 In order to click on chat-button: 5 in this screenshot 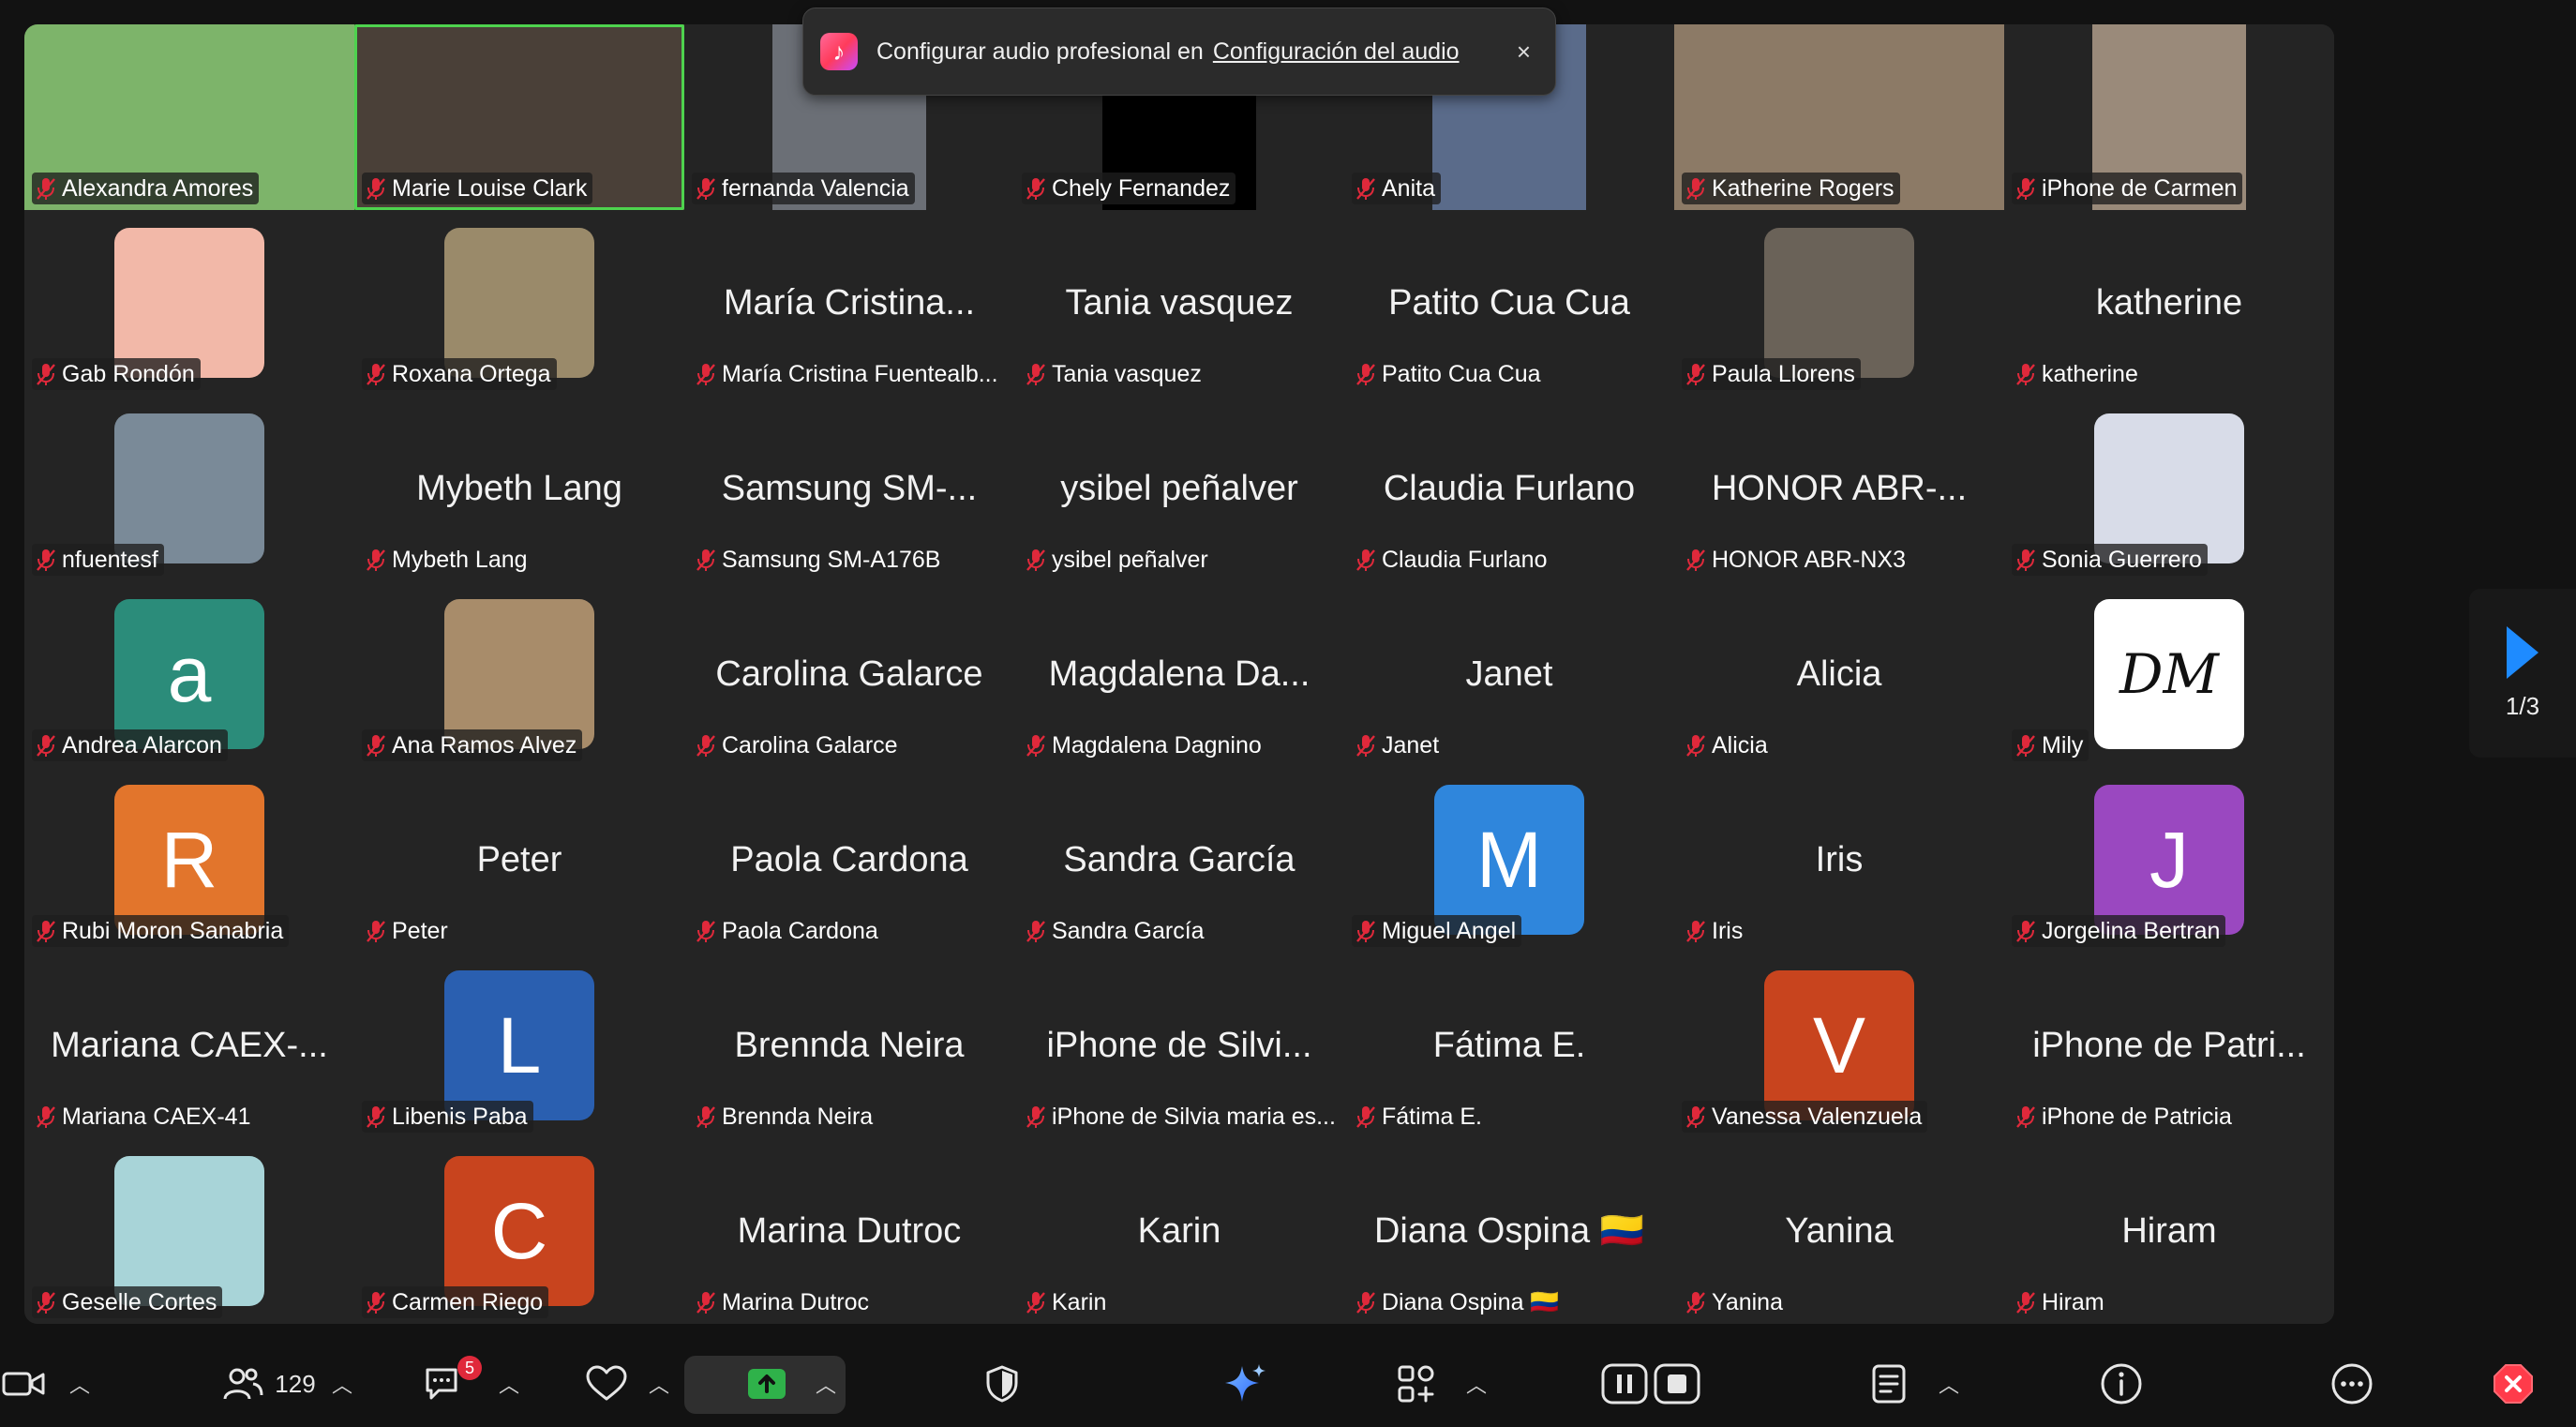, I will do `click(451, 1384)`.